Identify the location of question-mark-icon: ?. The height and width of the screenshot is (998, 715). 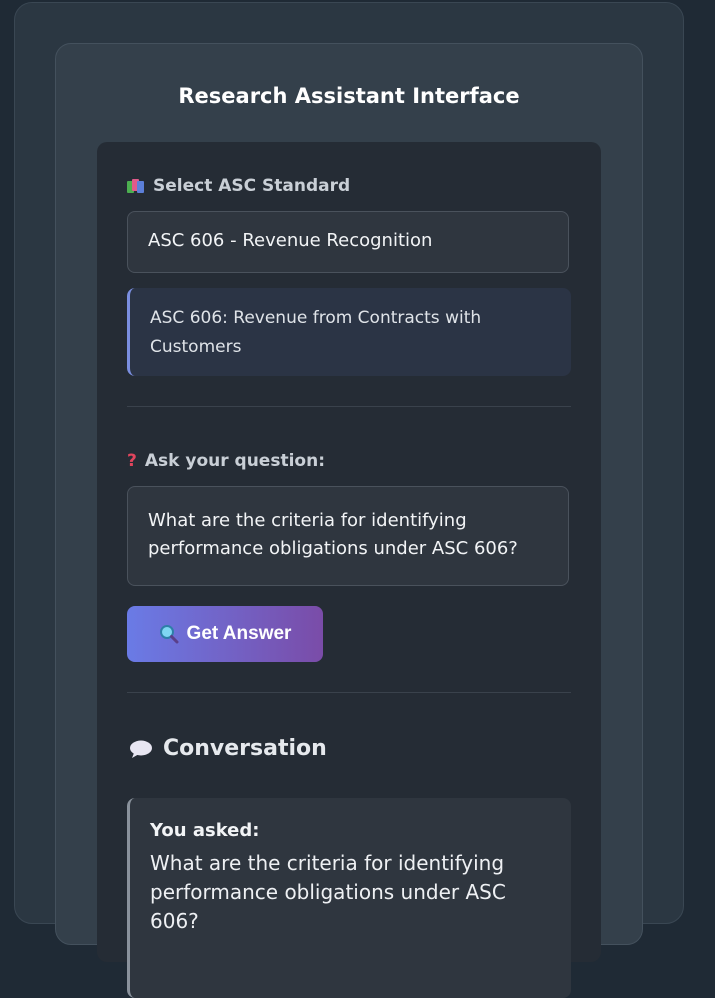
(132, 461).